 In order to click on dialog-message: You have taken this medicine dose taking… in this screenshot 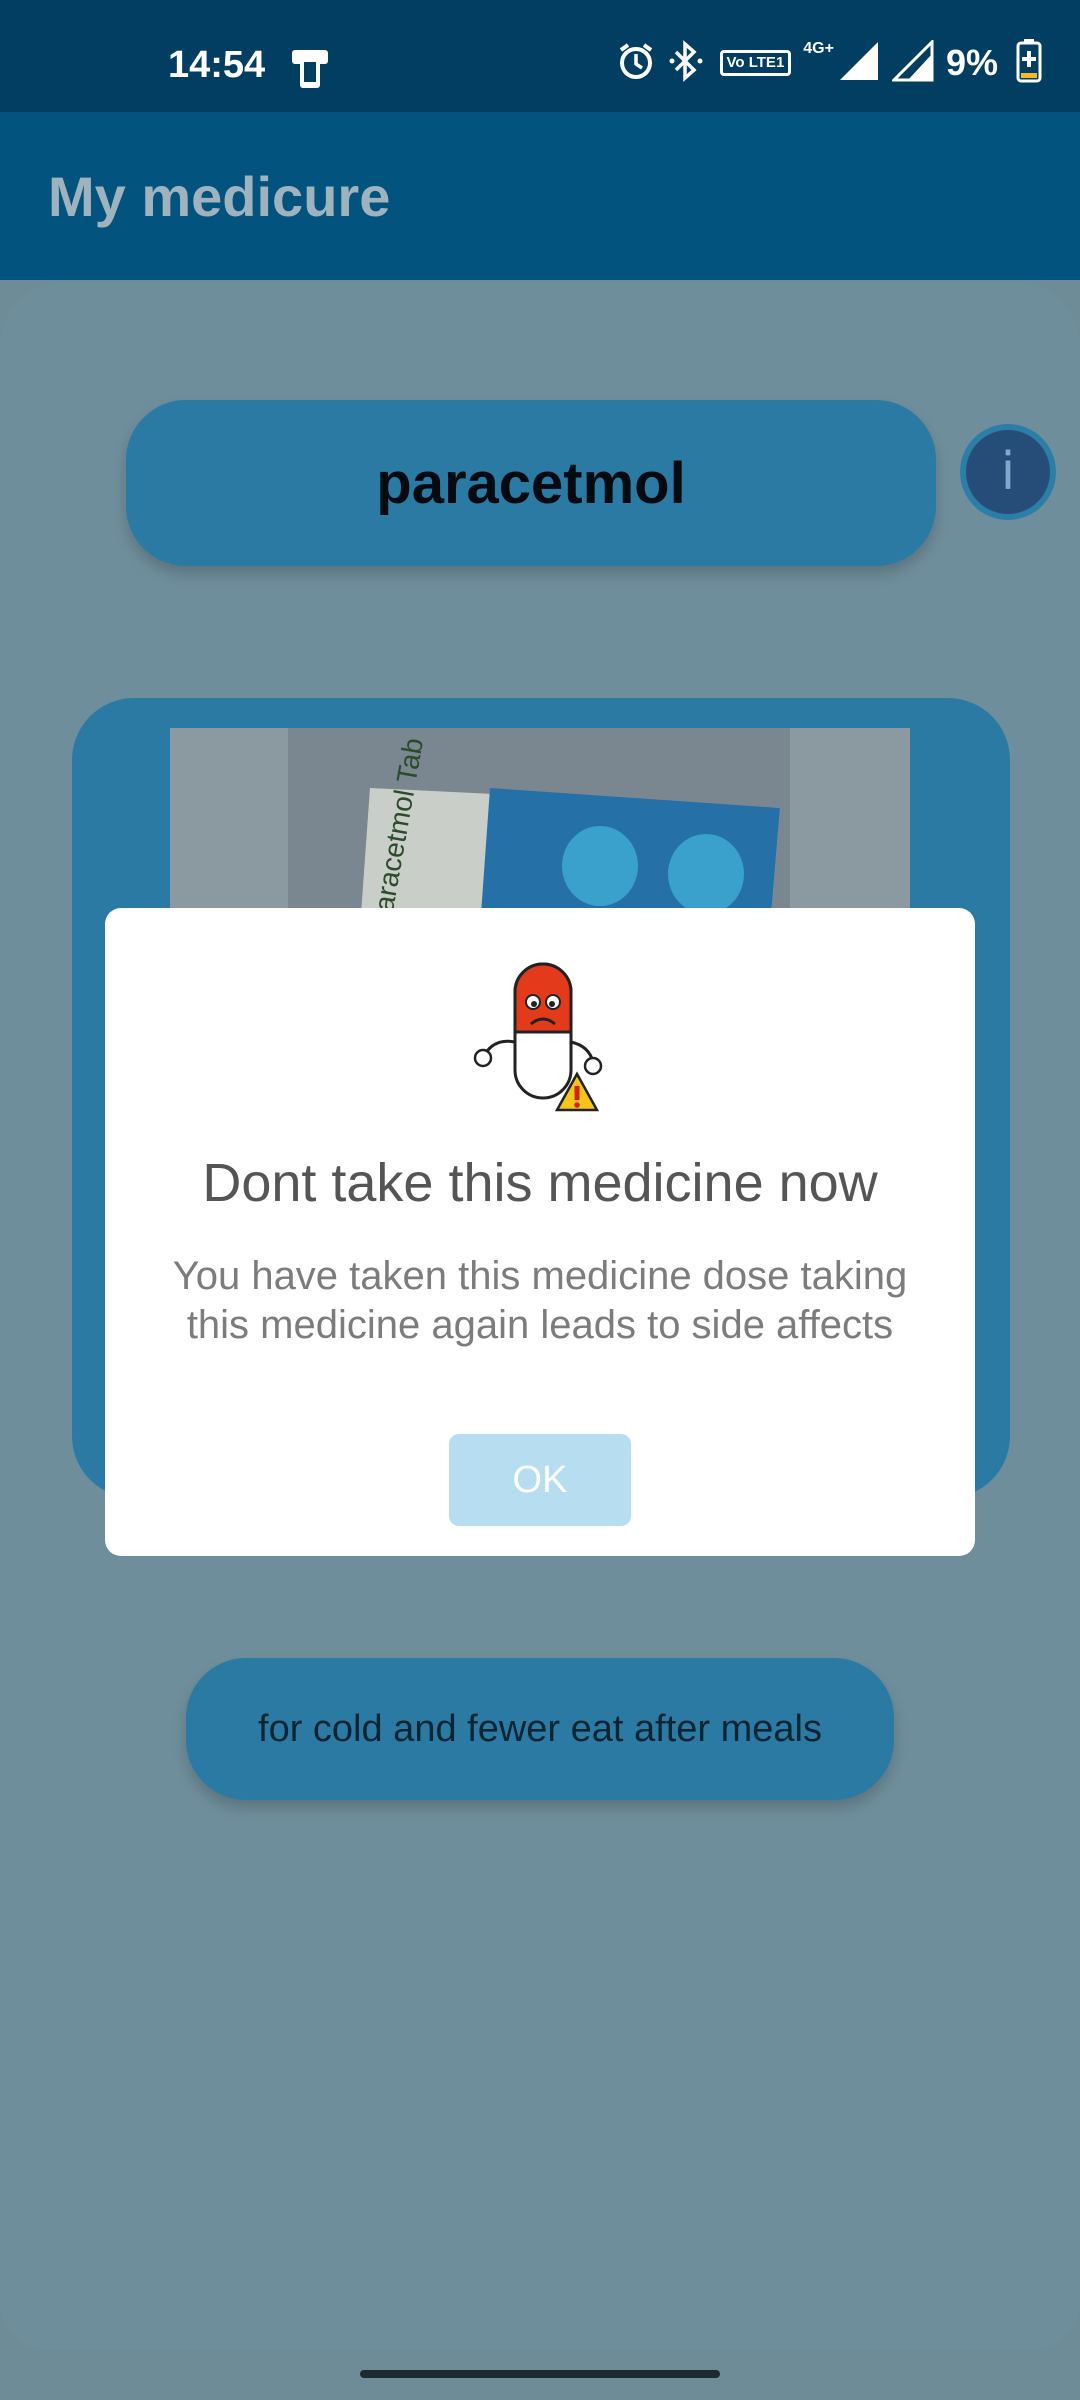, I will do `click(540, 1300)`.